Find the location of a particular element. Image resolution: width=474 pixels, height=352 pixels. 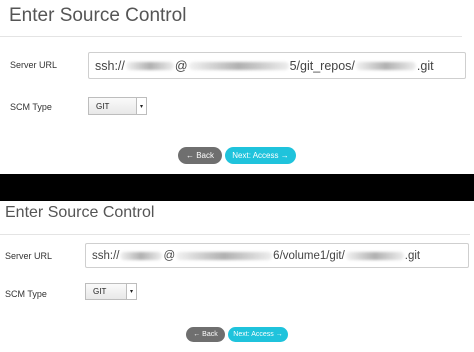

url-path-text: 6/volume1/git/ is located at coordinates (309, 255).